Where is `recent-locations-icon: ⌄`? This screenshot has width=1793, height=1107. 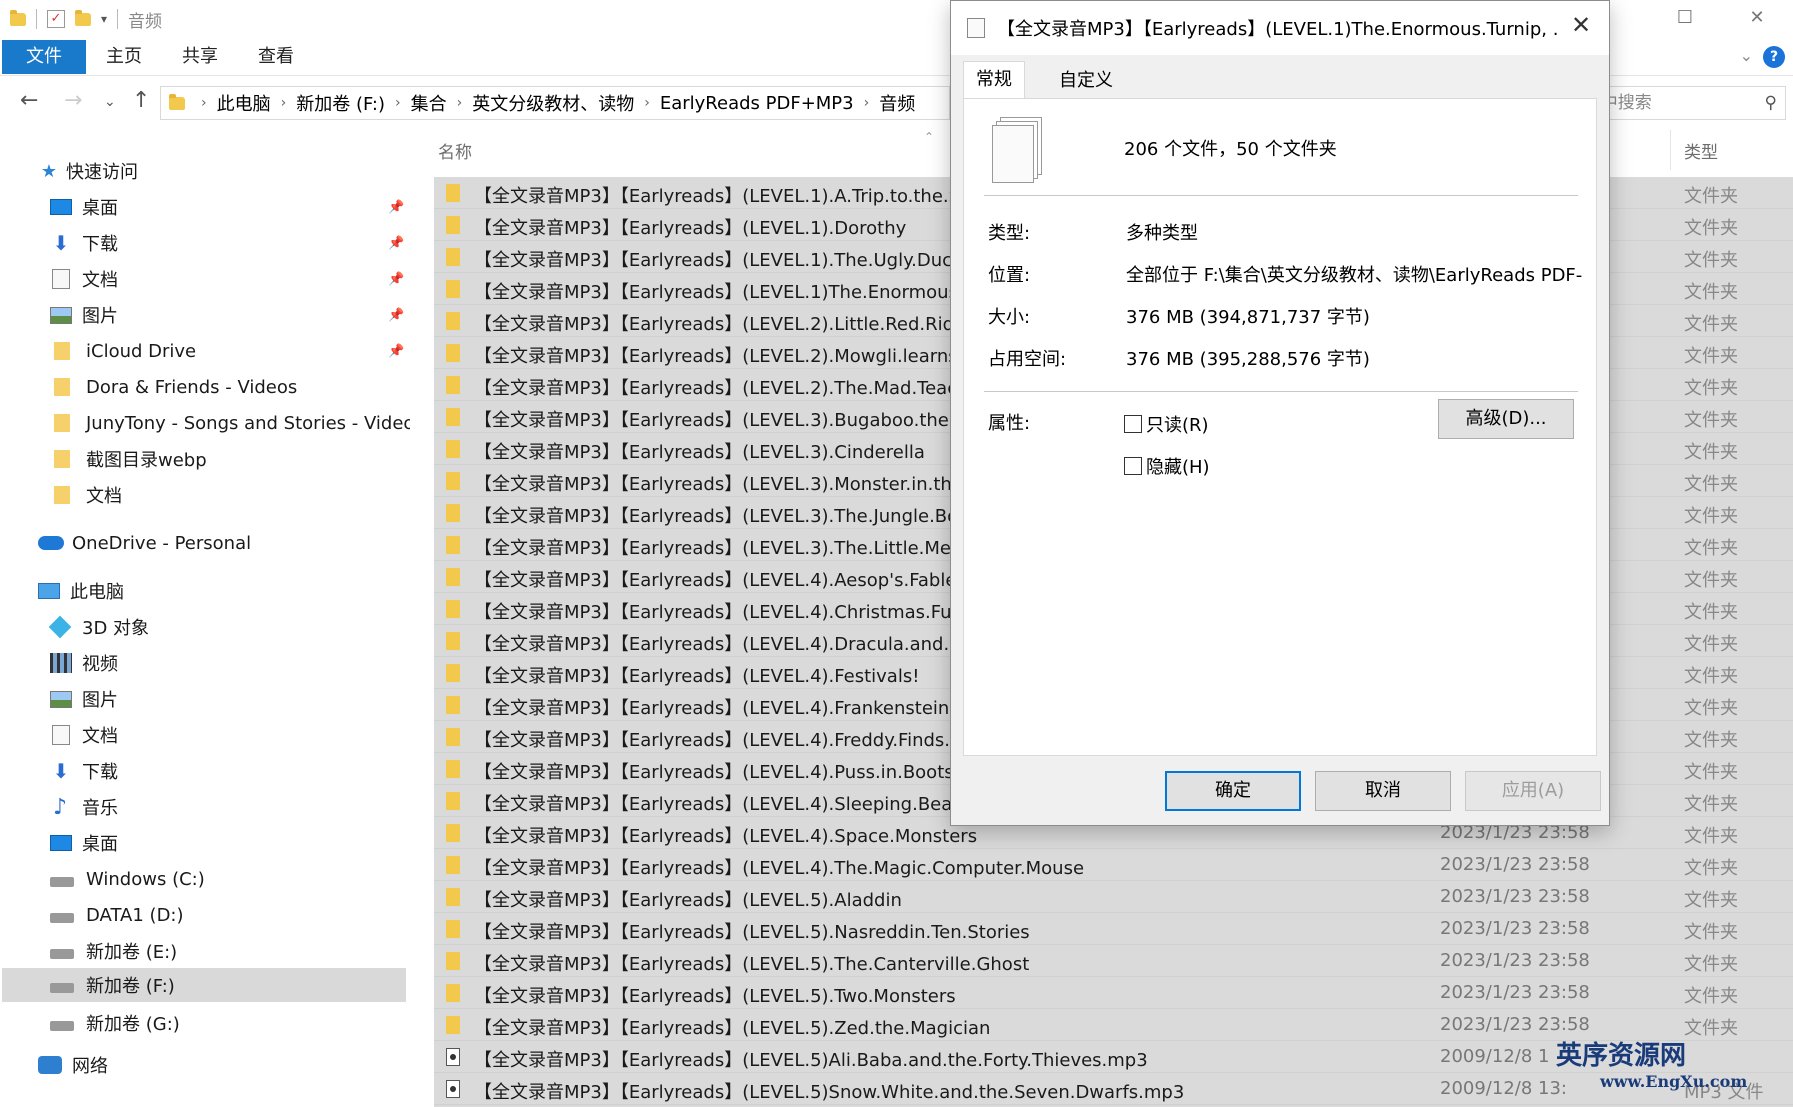 recent-locations-icon: ⌄ is located at coordinates (110, 102).